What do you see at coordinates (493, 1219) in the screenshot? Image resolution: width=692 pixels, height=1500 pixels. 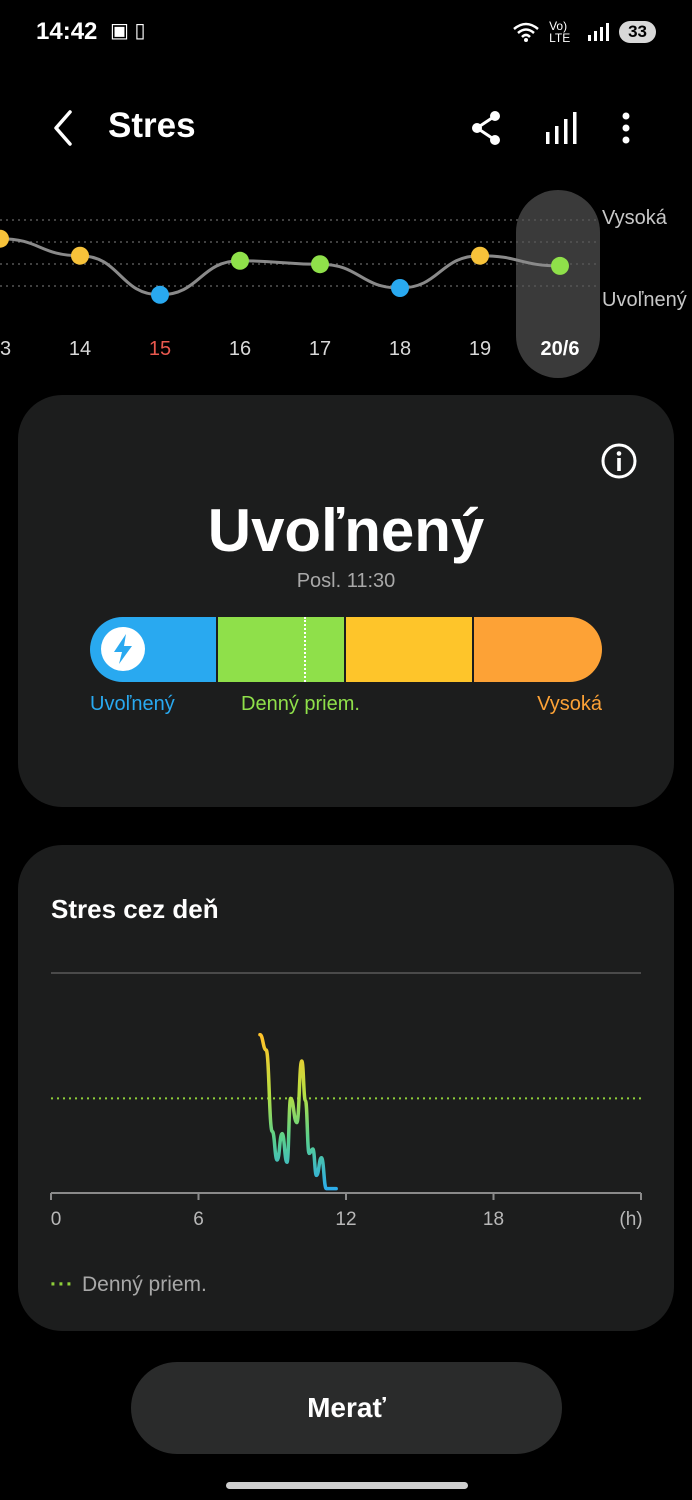 I see `x-tick-label: 18` at bounding box center [493, 1219].